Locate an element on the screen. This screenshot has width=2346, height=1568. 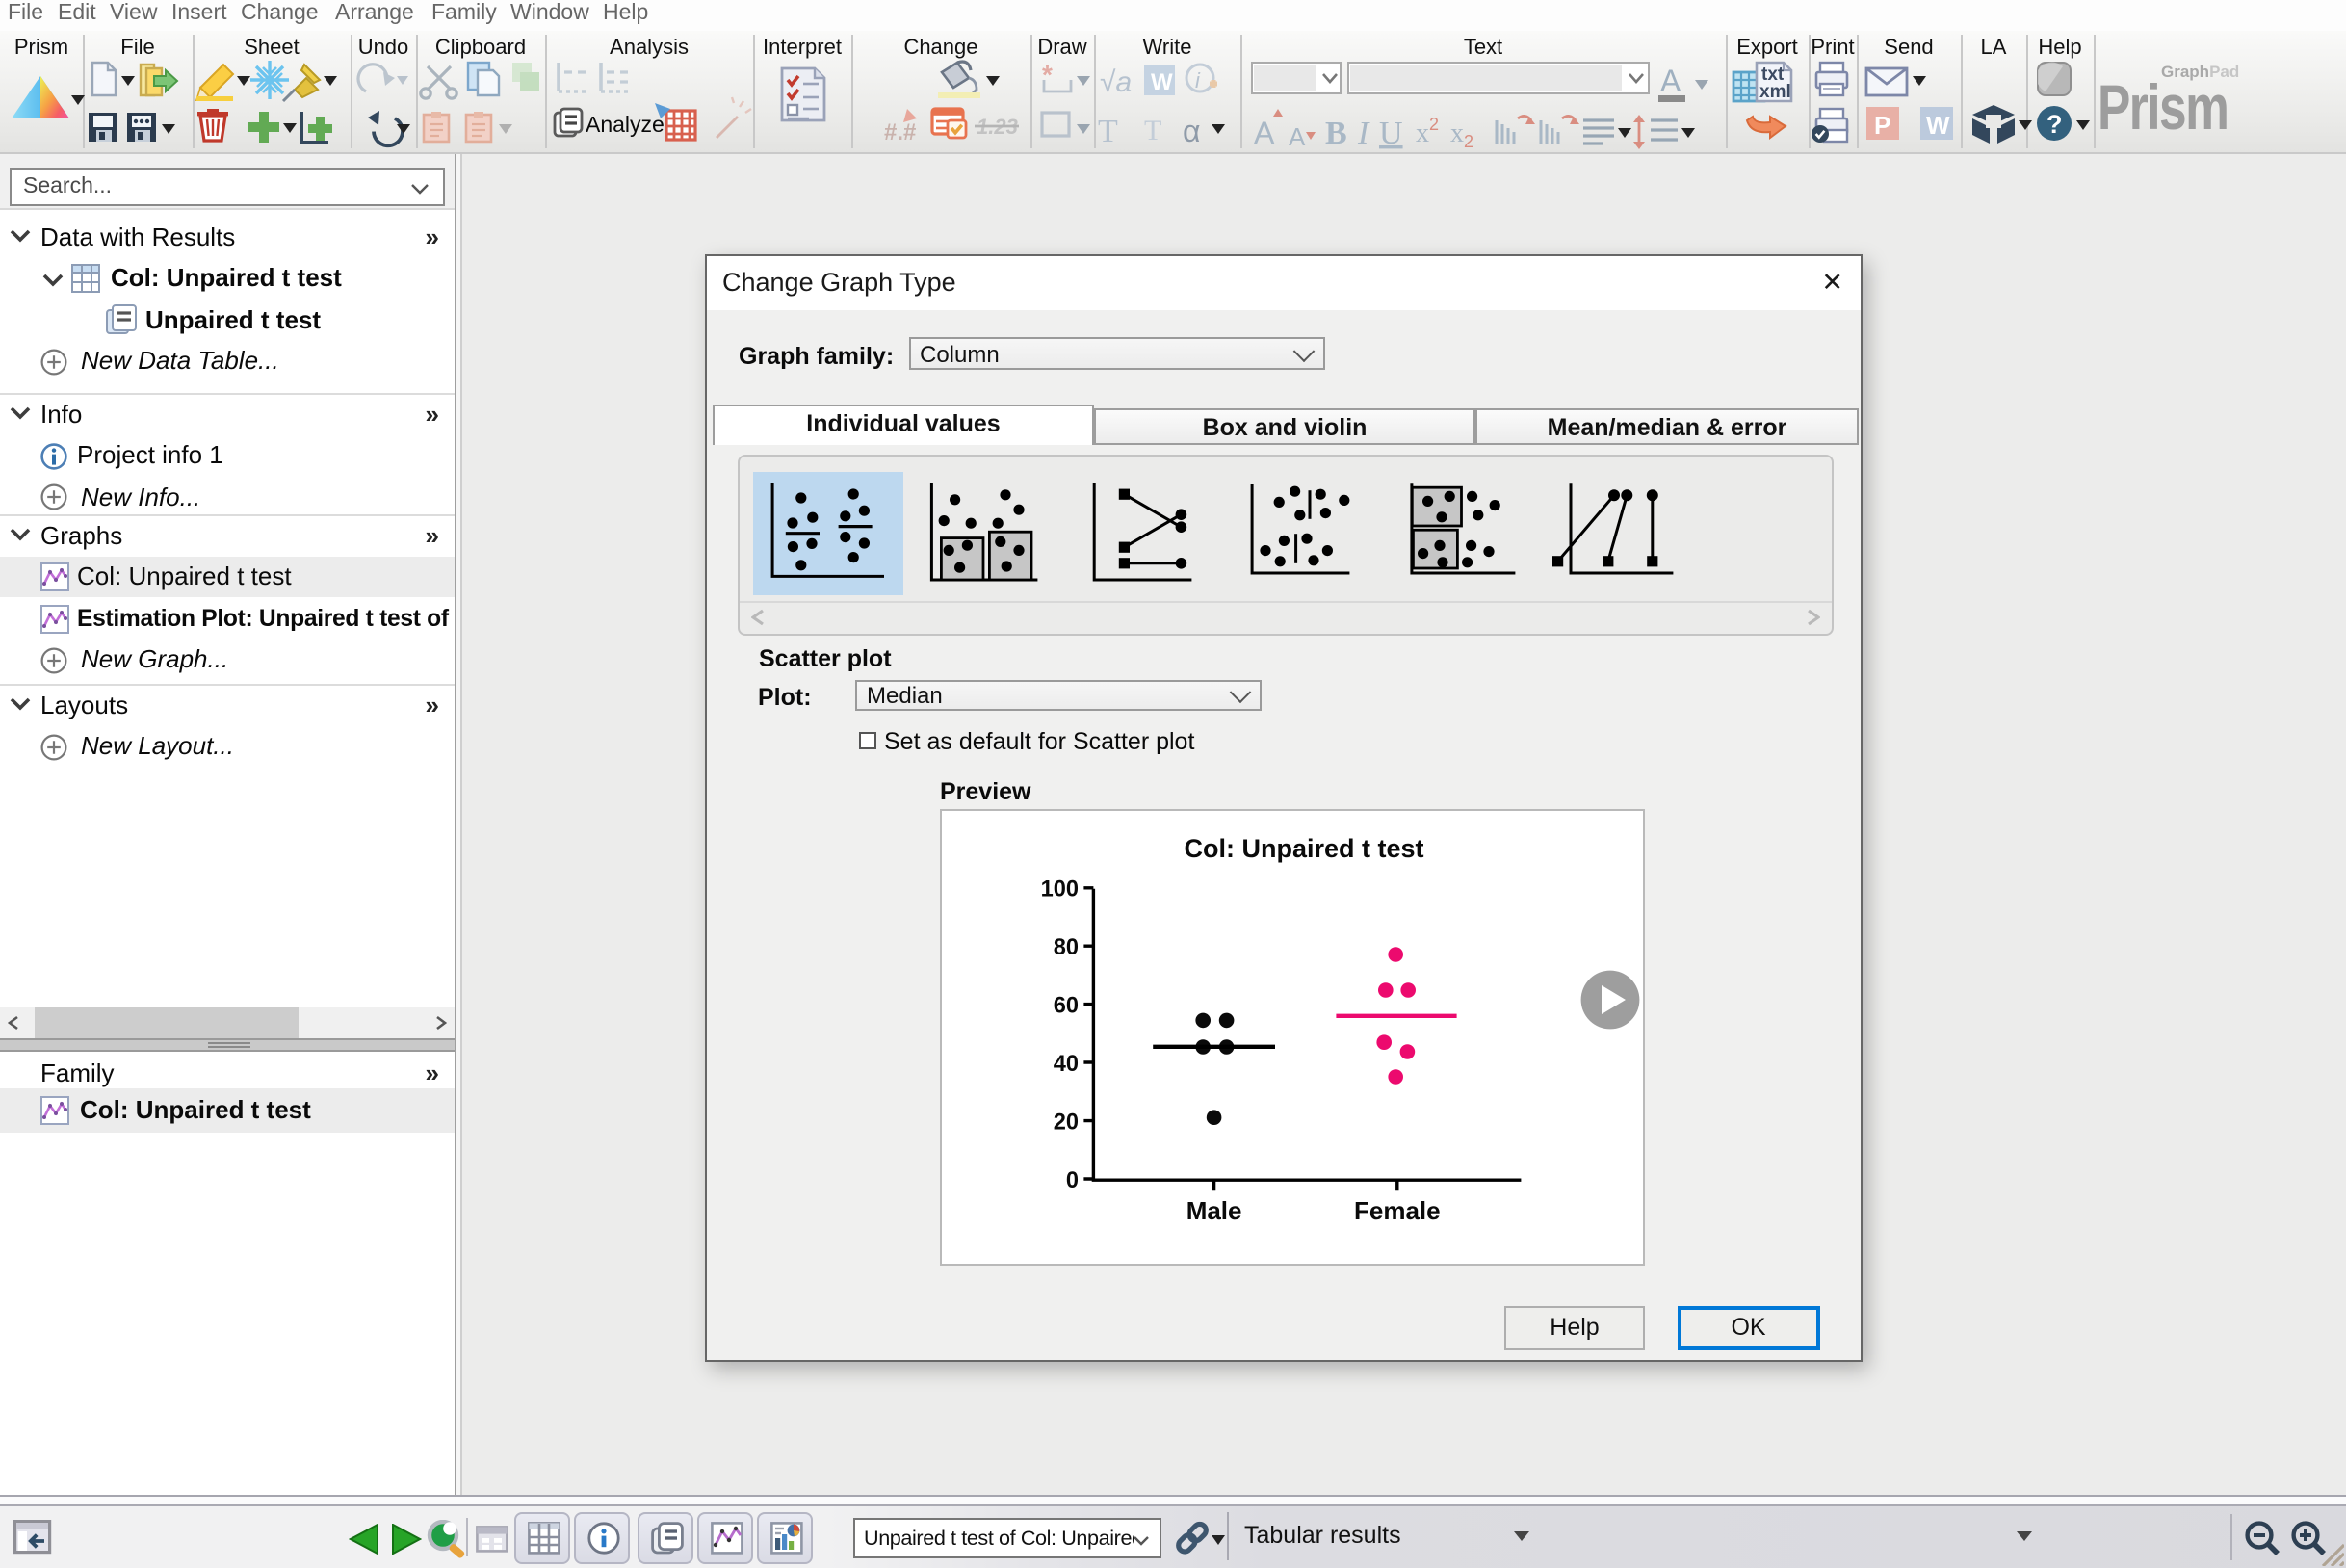
svg-text: i is located at coordinates (1198, 80).